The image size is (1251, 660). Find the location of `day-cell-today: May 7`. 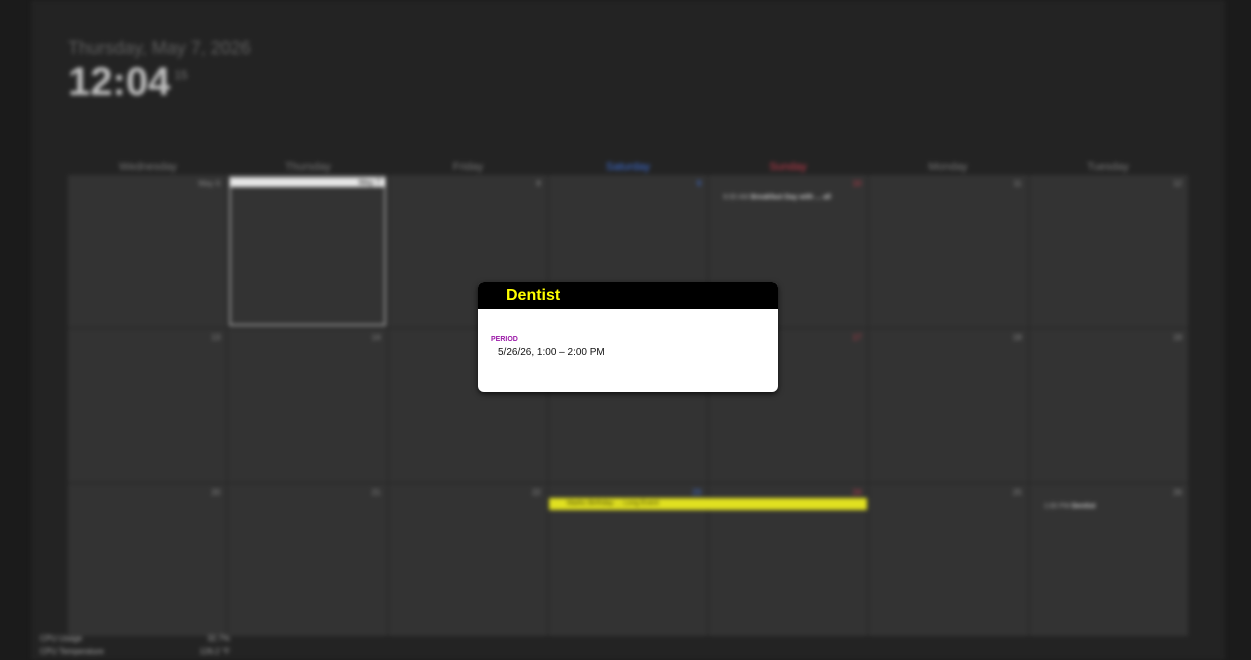

day-cell-today: May 7 is located at coordinates (307, 251).